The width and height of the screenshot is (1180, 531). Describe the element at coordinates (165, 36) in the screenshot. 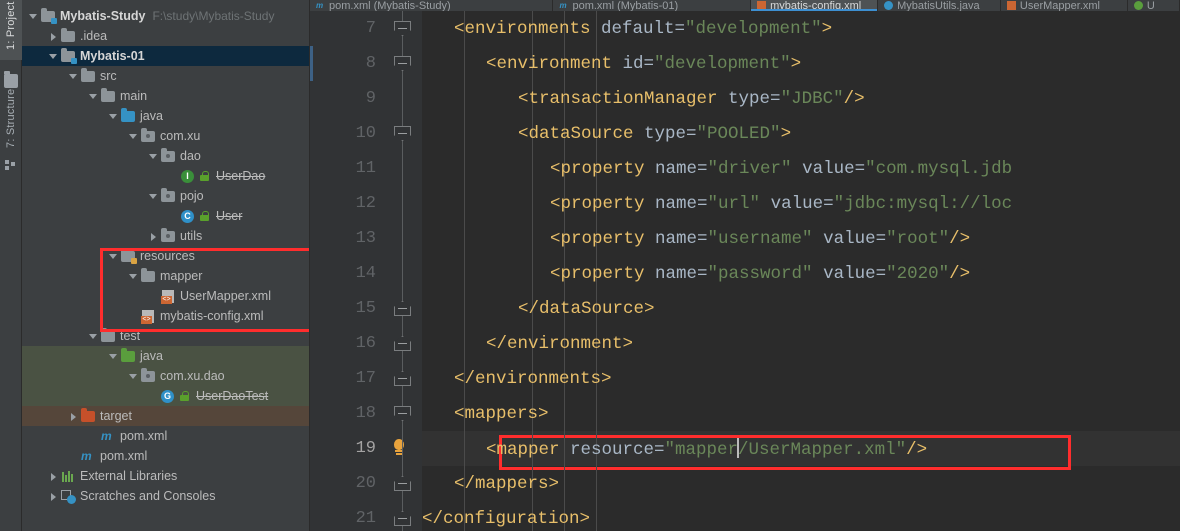

I see `tree-node-idea: .idea` at that location.